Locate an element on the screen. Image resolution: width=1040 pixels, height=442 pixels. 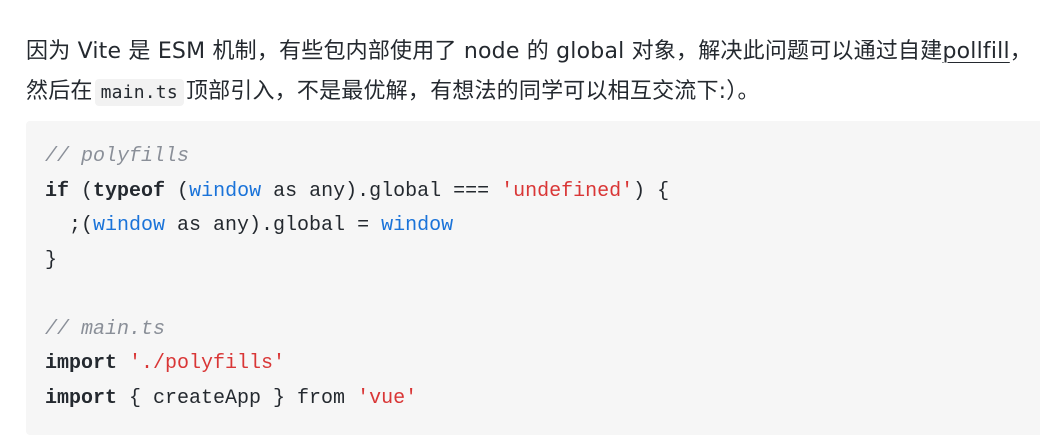
code-token-plain: as any).global === is located at coordinates (381, 191).